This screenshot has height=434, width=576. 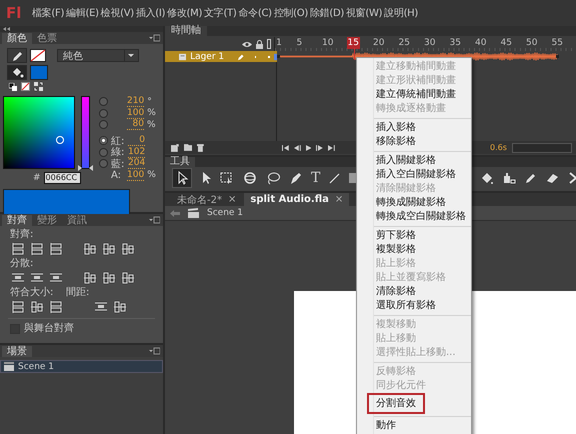 What do you see at coordinates (25, 86) in the screenshot?
I see `no-color-icon` at bounding box center [25, 86].